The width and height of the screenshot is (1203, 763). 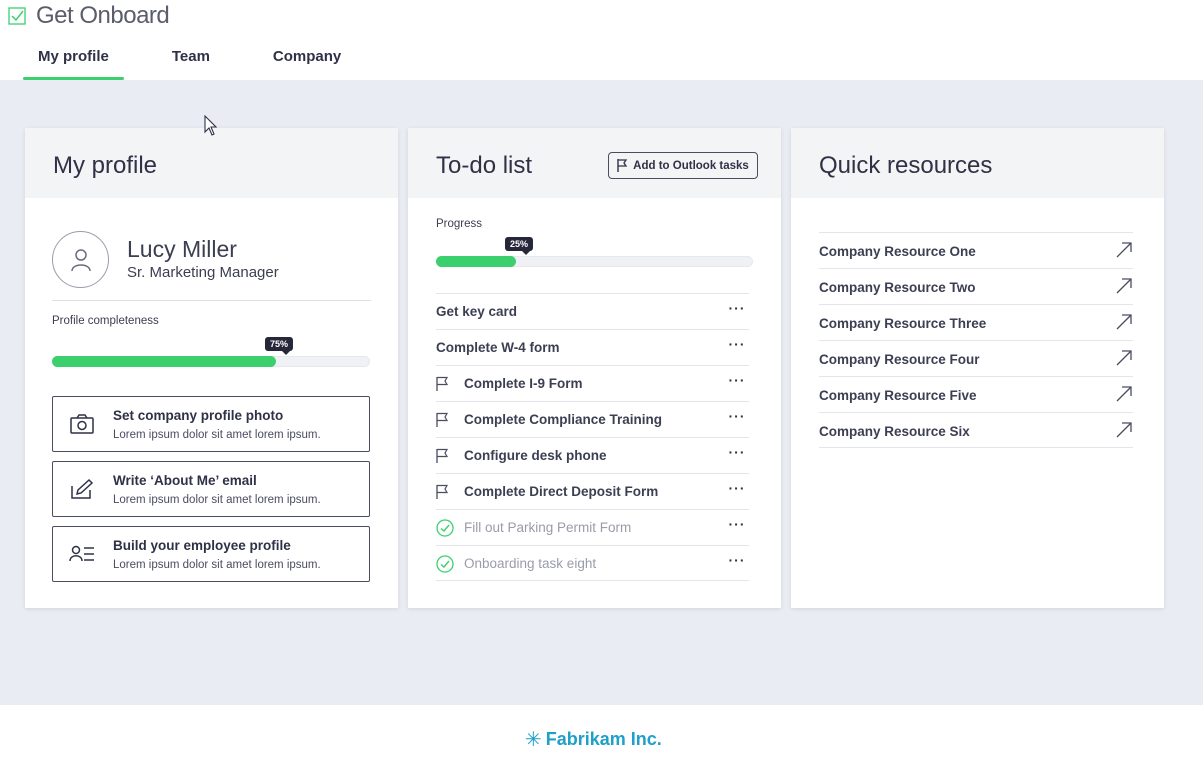 What do you see at coordinates (603, 739) in the screenshot?
I see `brand-name: Fabrikam Inc.` at bounding box center [603, 739].